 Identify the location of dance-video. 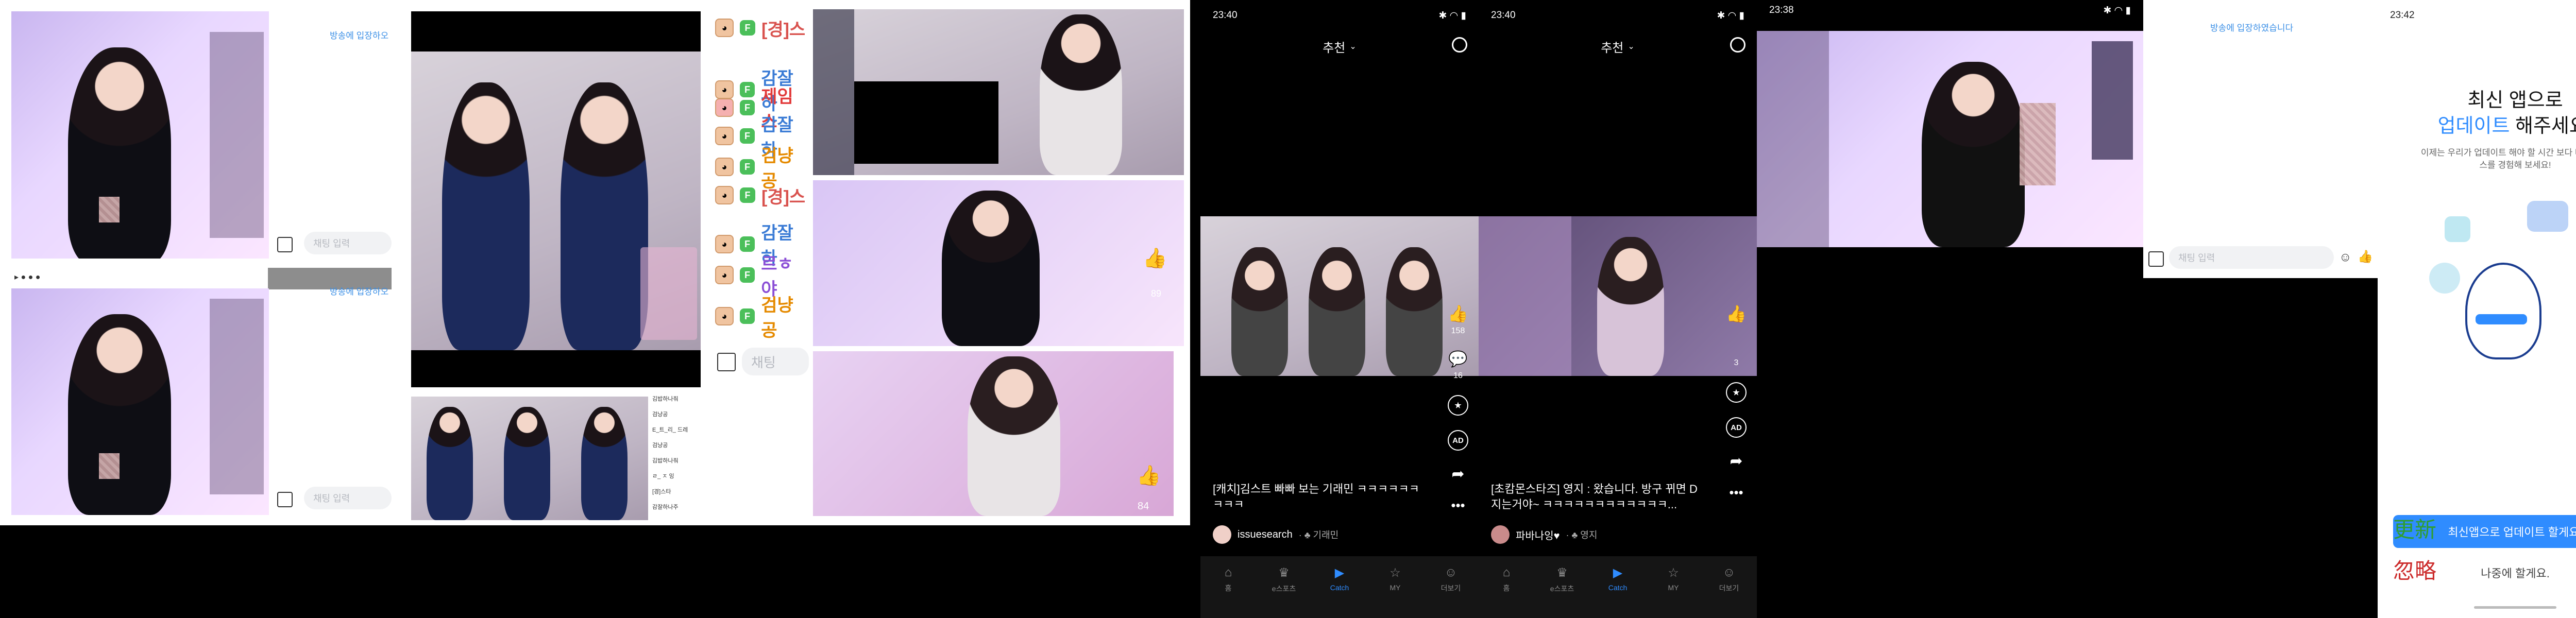
(556, 201).